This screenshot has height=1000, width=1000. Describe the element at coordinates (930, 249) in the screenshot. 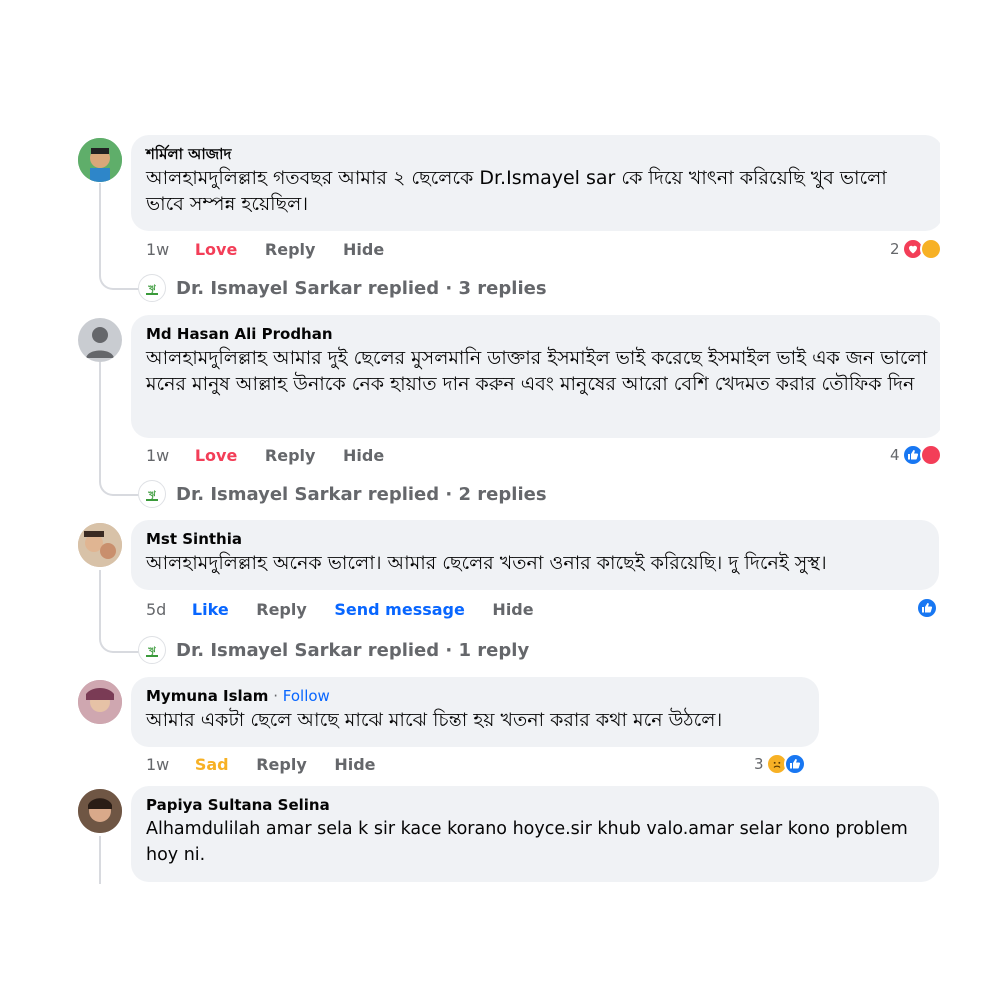

I see `haha-icon` at that location.